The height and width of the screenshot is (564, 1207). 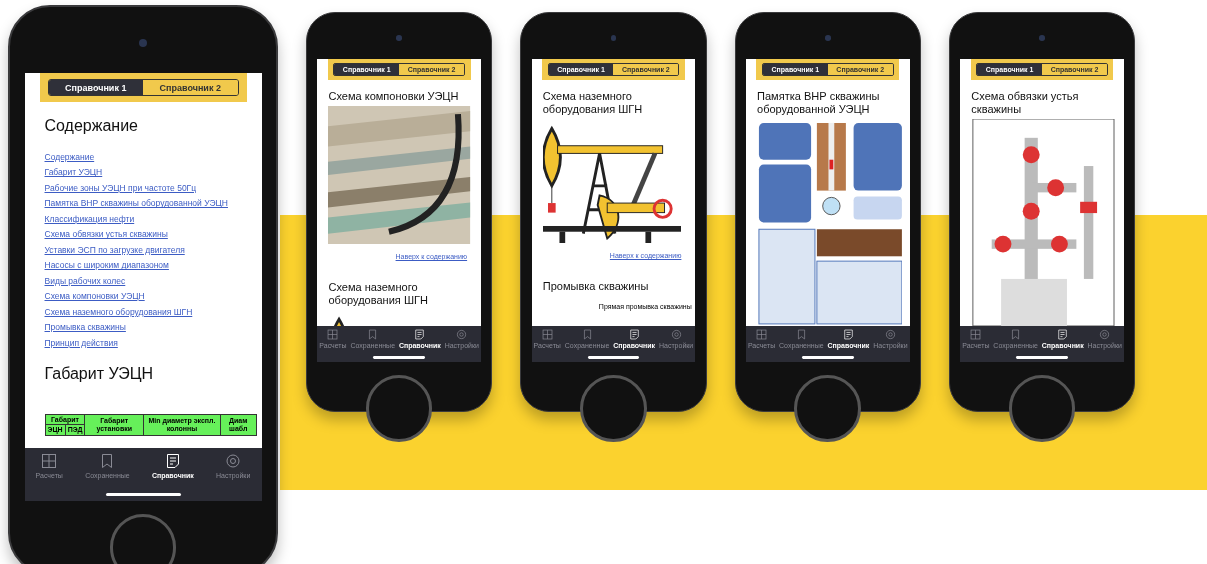 I want to click on contents-link: Схема обвязки устья скважины, so click(x=106, y=235).